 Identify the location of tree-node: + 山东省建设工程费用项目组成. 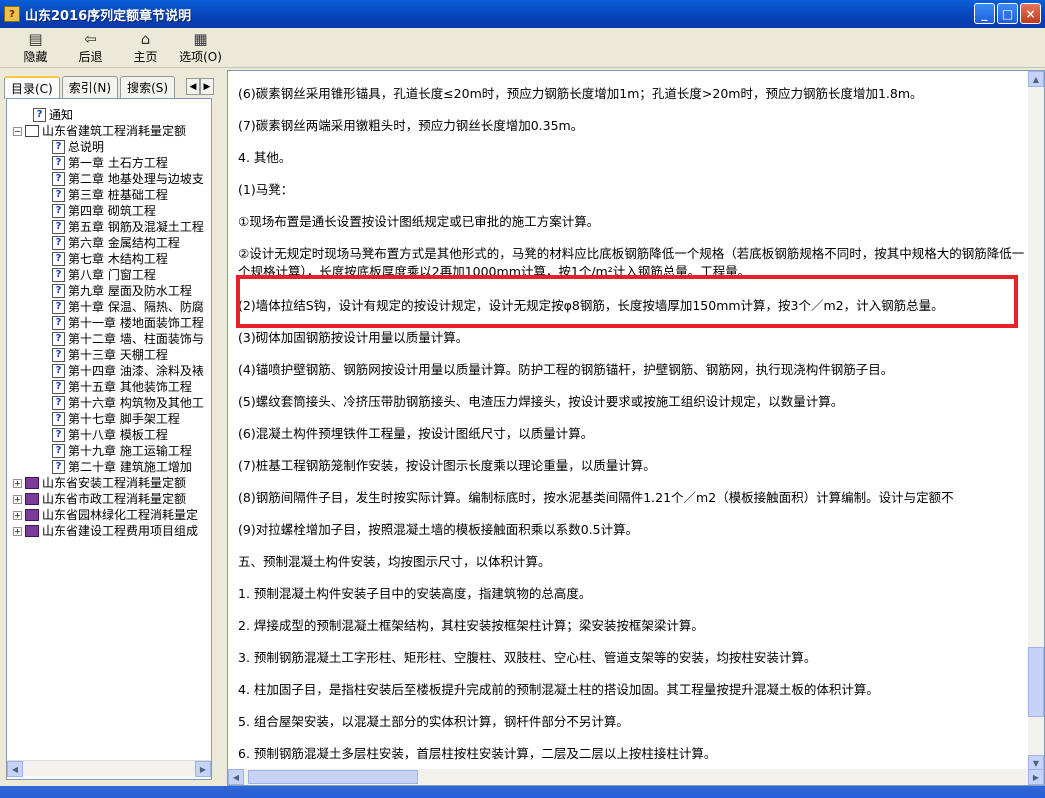
(109, 531).